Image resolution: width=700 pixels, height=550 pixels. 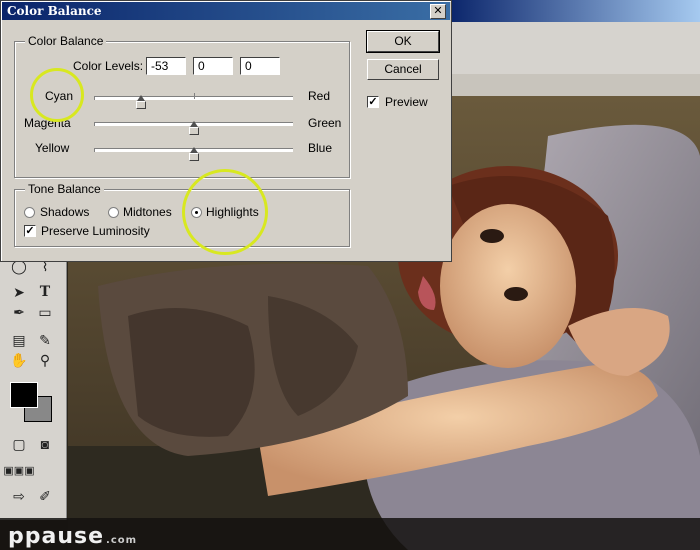 What do you see at coordinates (574, 57) in the screenshot?
I see `app-options-bar` at bounding box center [574, 57].